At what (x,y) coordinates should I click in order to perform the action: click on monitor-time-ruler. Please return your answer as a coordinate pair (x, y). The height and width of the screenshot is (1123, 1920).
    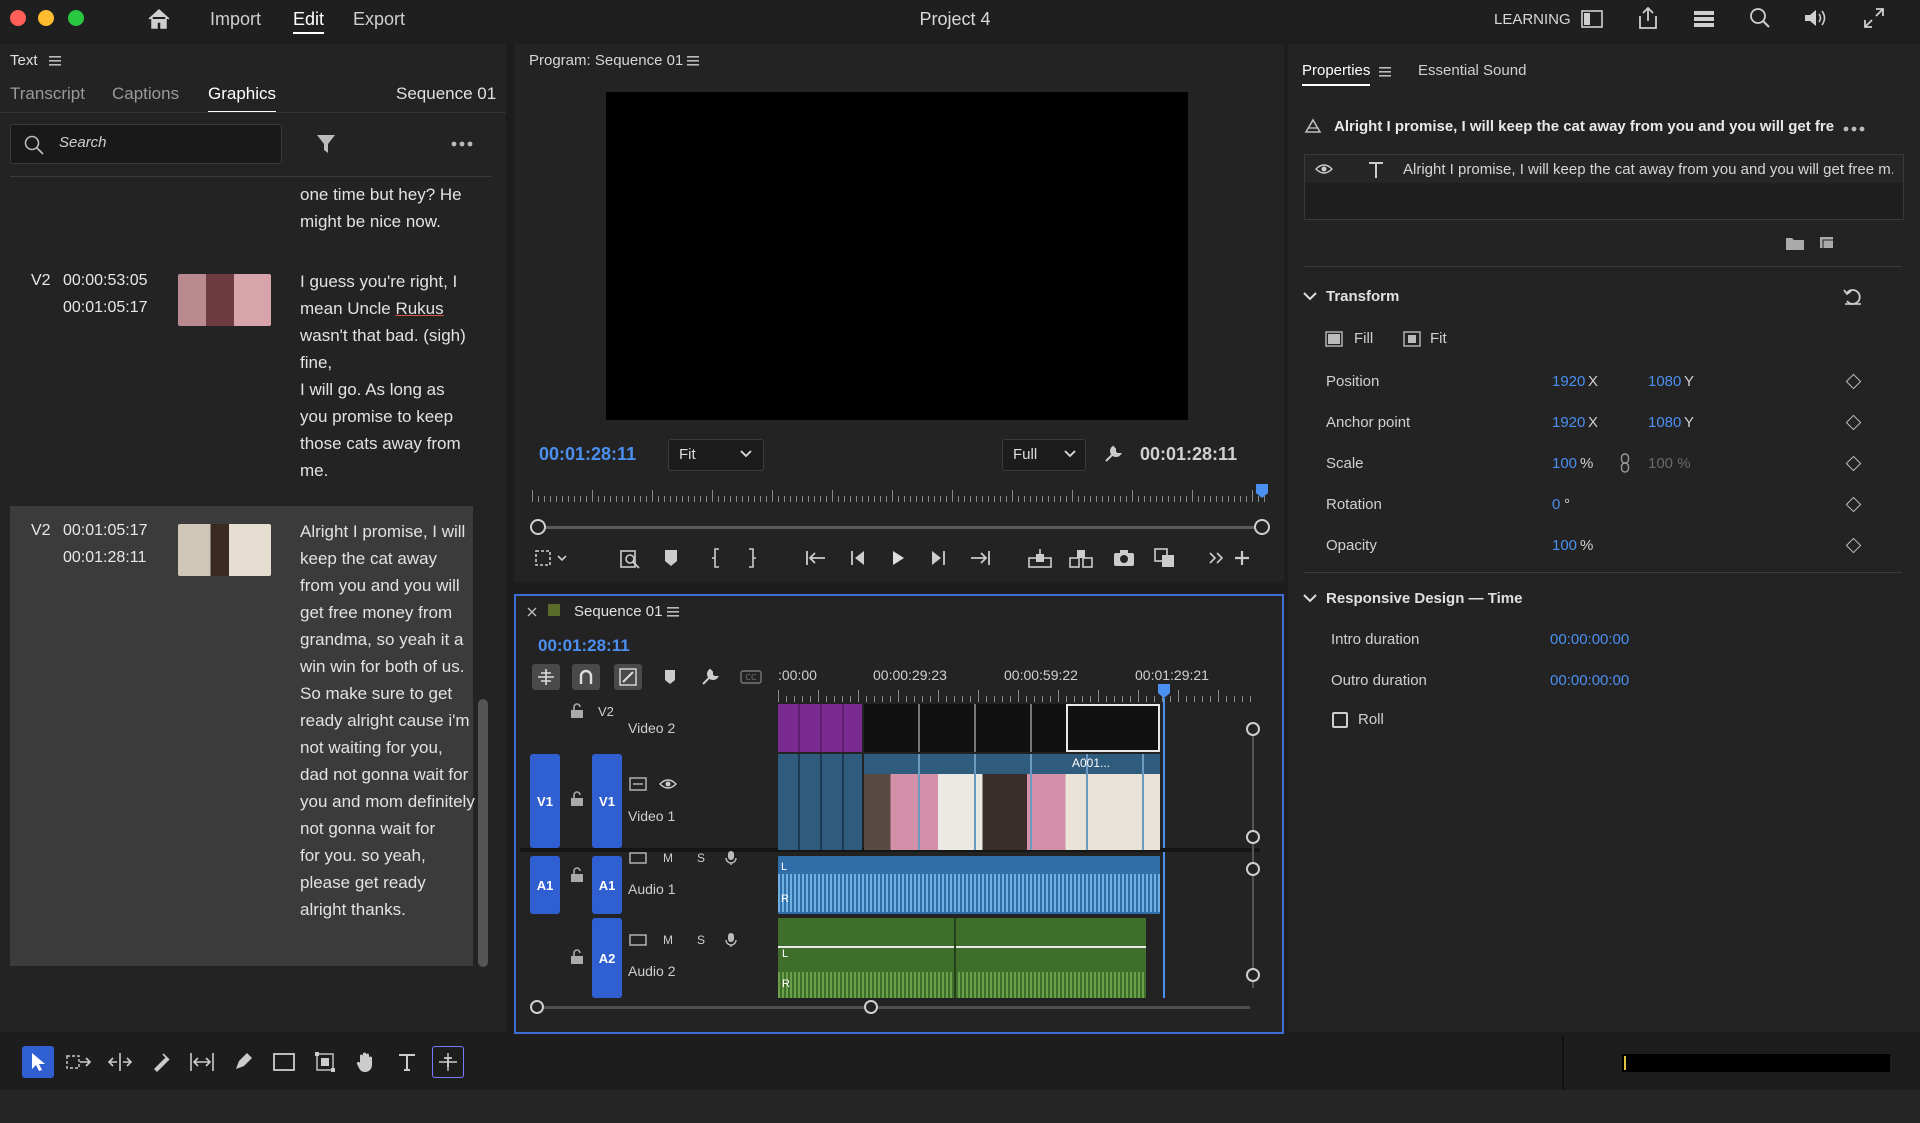
    Looking at the image, I should click on (898, 493).